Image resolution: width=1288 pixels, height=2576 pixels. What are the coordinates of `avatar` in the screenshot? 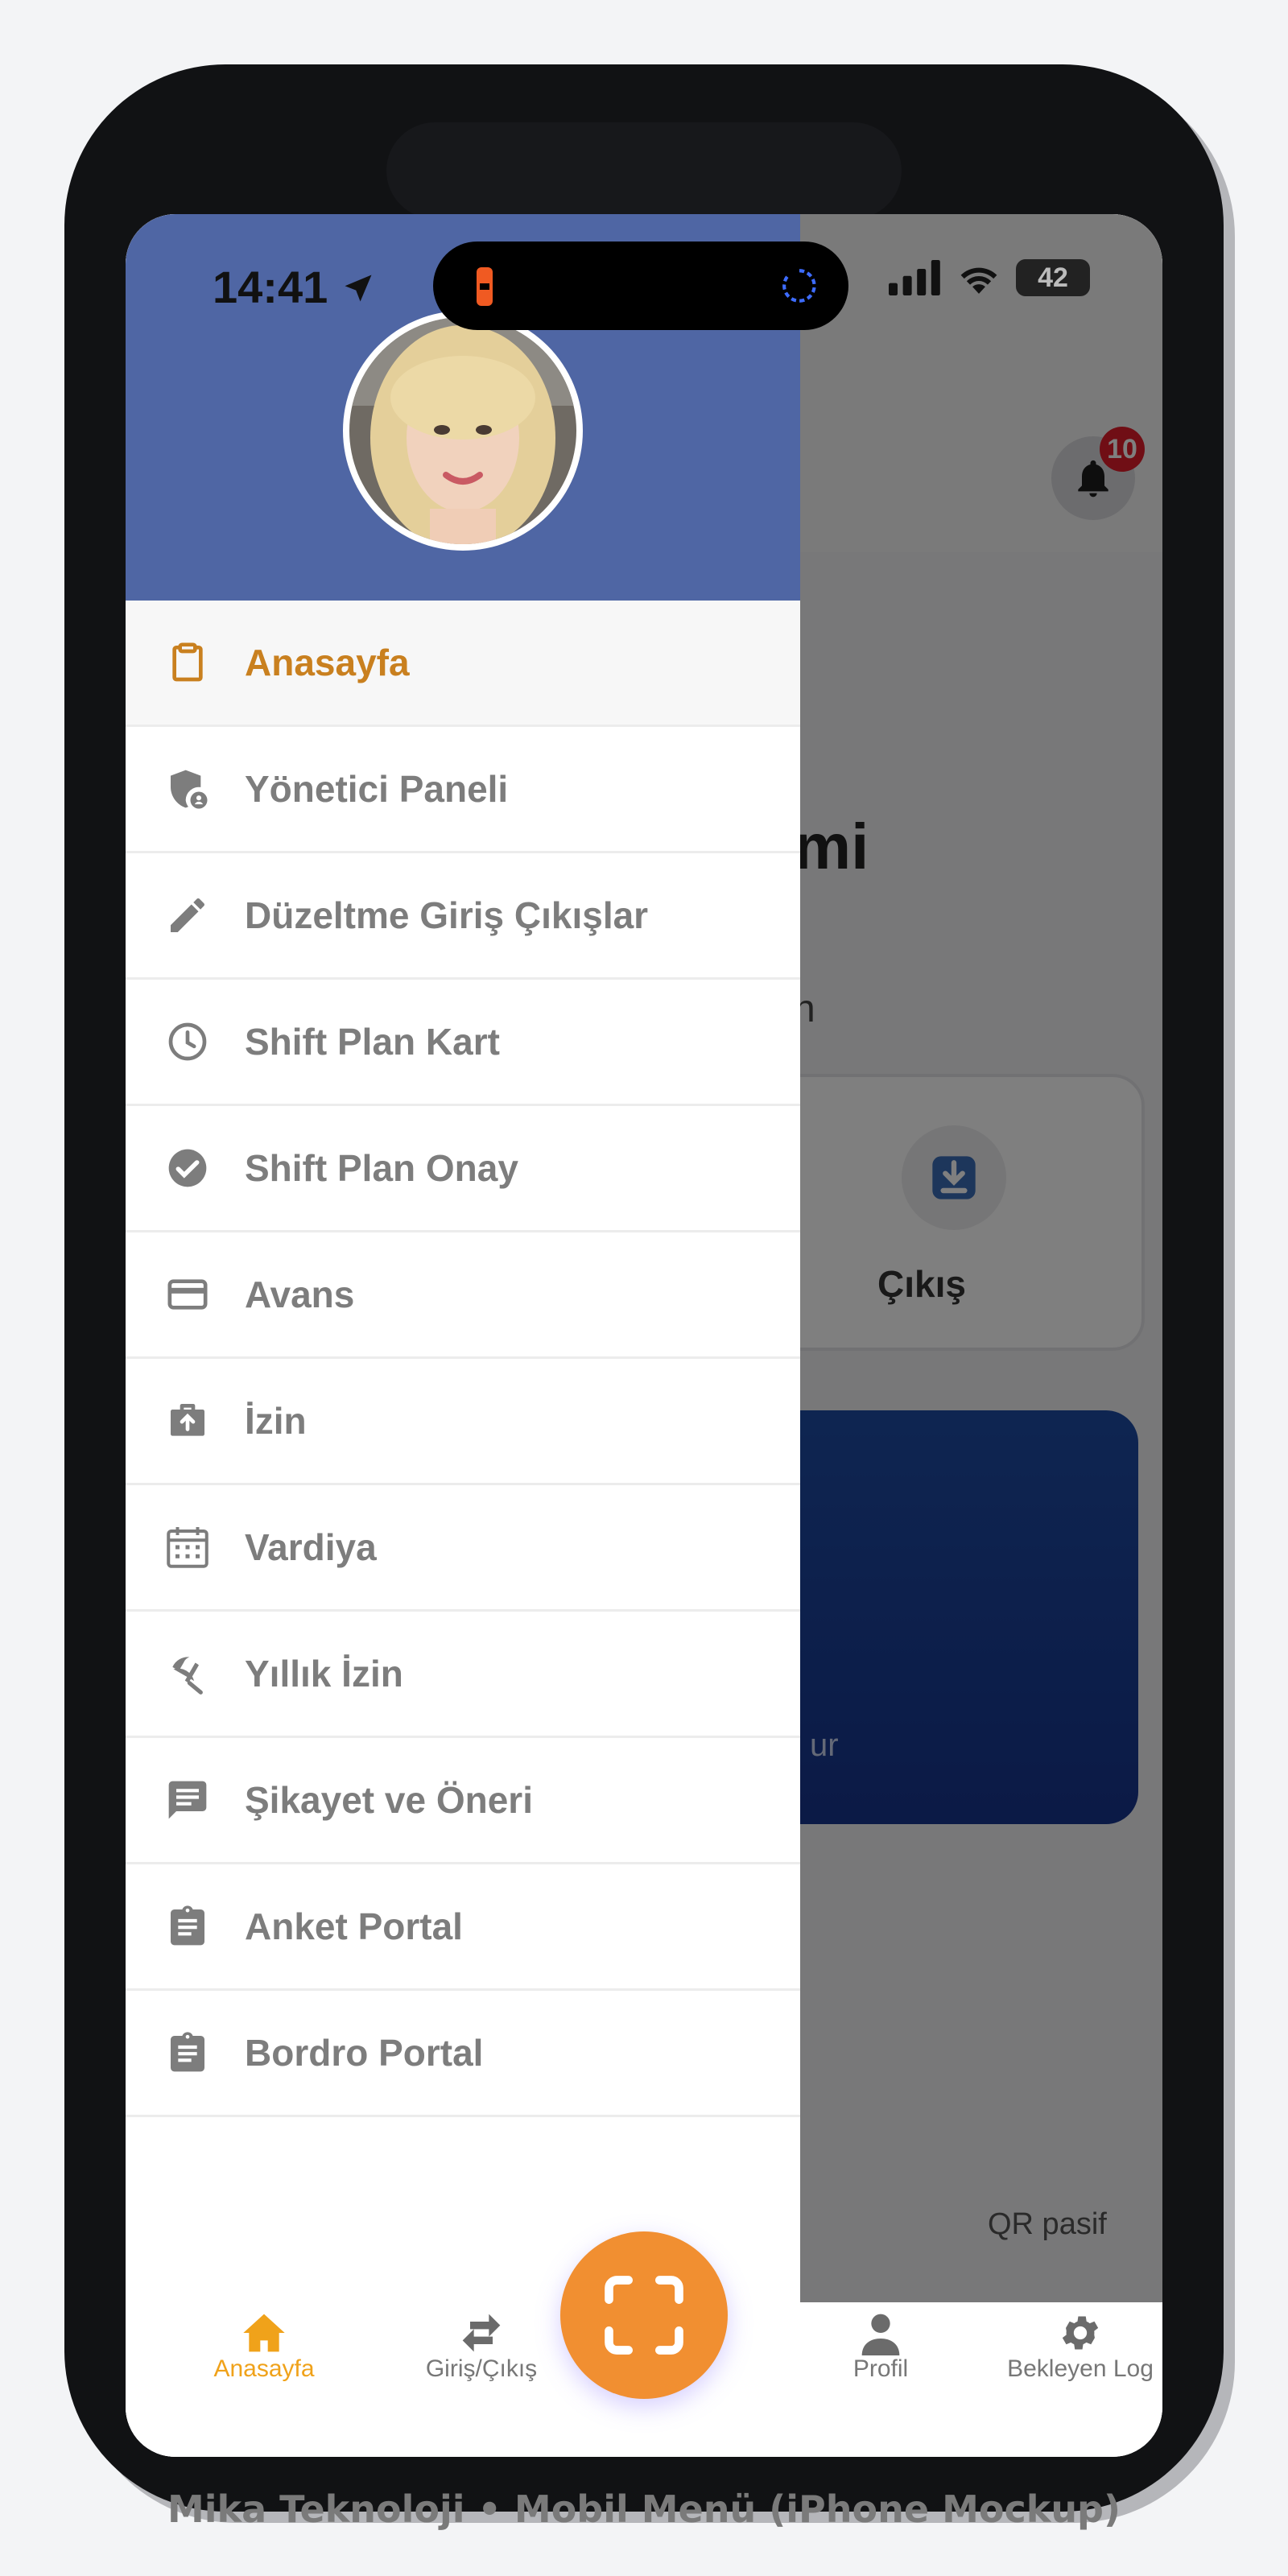 It's located at (463, 431).